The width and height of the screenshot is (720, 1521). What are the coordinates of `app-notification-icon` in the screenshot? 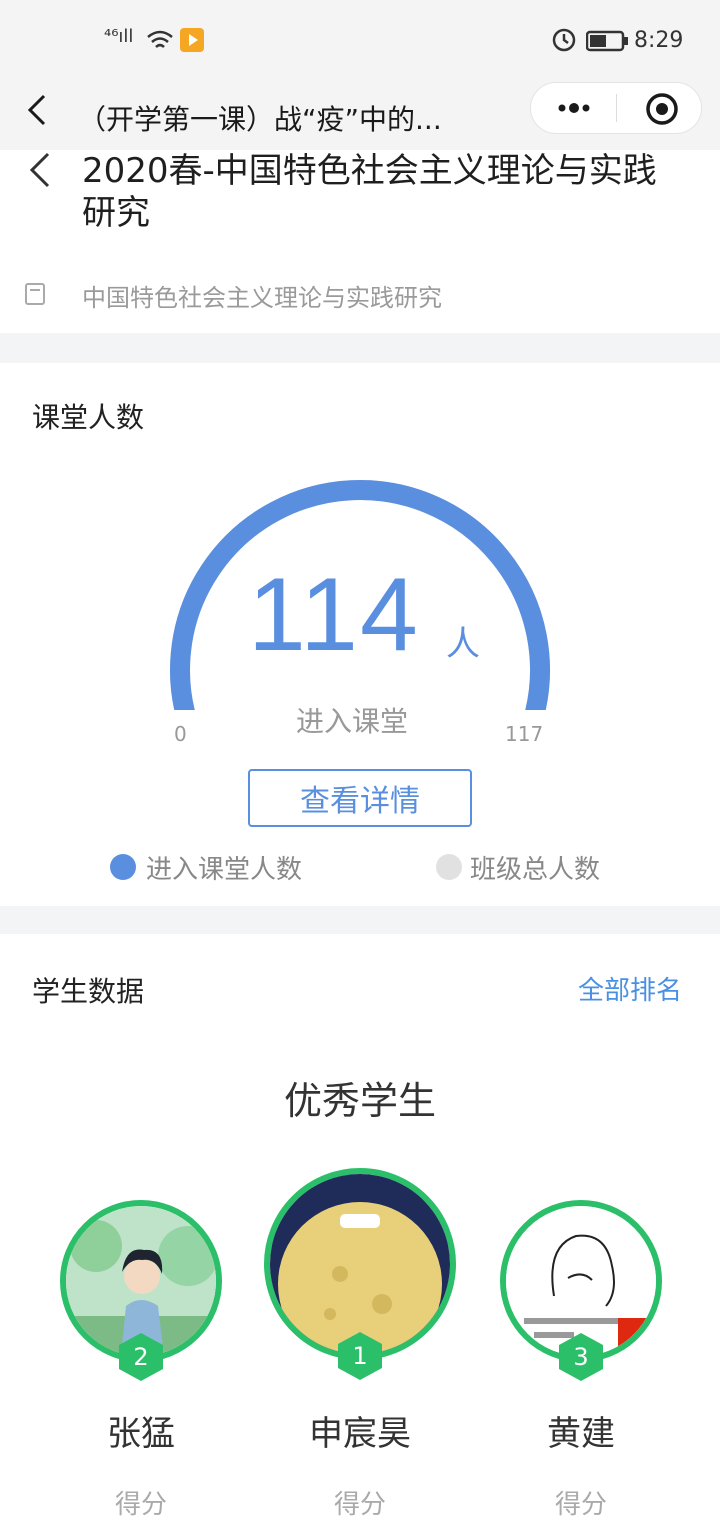 It's located at (192, 40).